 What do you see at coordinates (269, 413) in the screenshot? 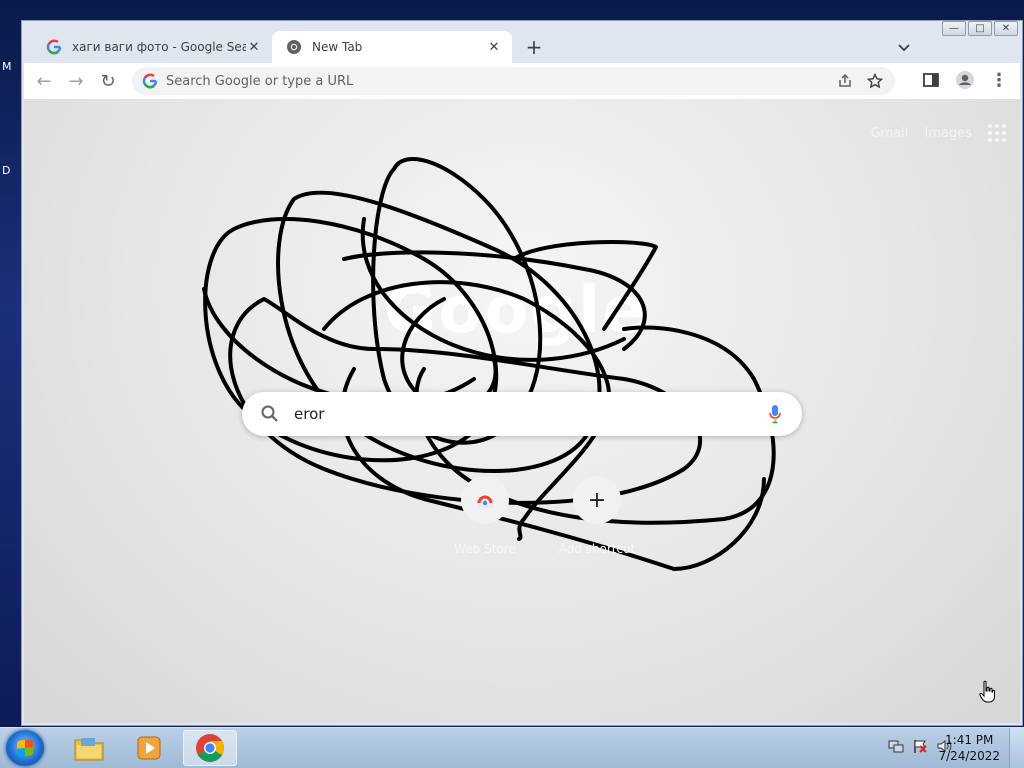
I see `search-icon` at bounding box center [269, 413].